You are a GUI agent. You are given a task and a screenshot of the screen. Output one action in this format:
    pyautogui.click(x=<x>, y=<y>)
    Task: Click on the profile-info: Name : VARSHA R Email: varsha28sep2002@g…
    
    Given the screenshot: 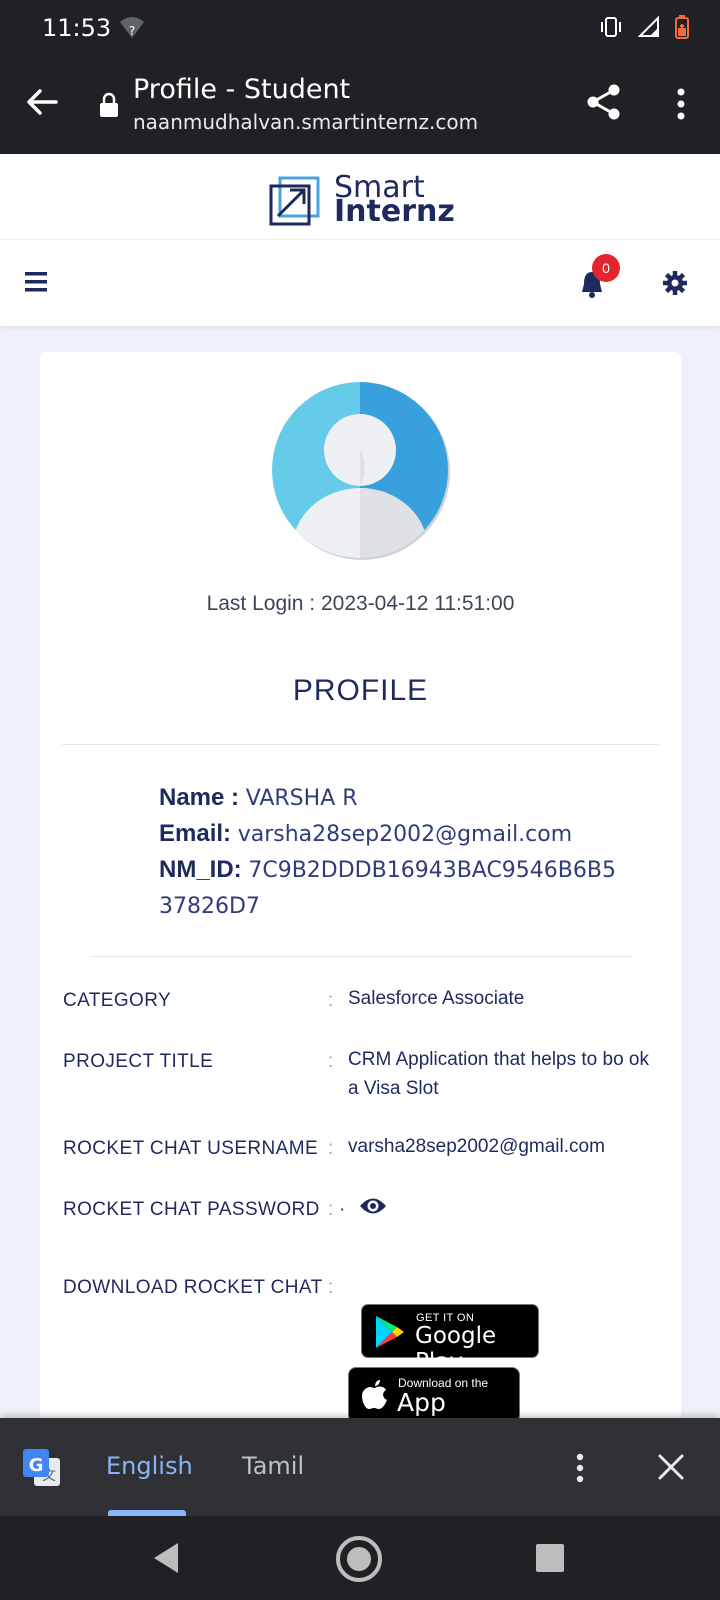 What is the action you would take?
    pyautogui.click(x=399, y=852)
    